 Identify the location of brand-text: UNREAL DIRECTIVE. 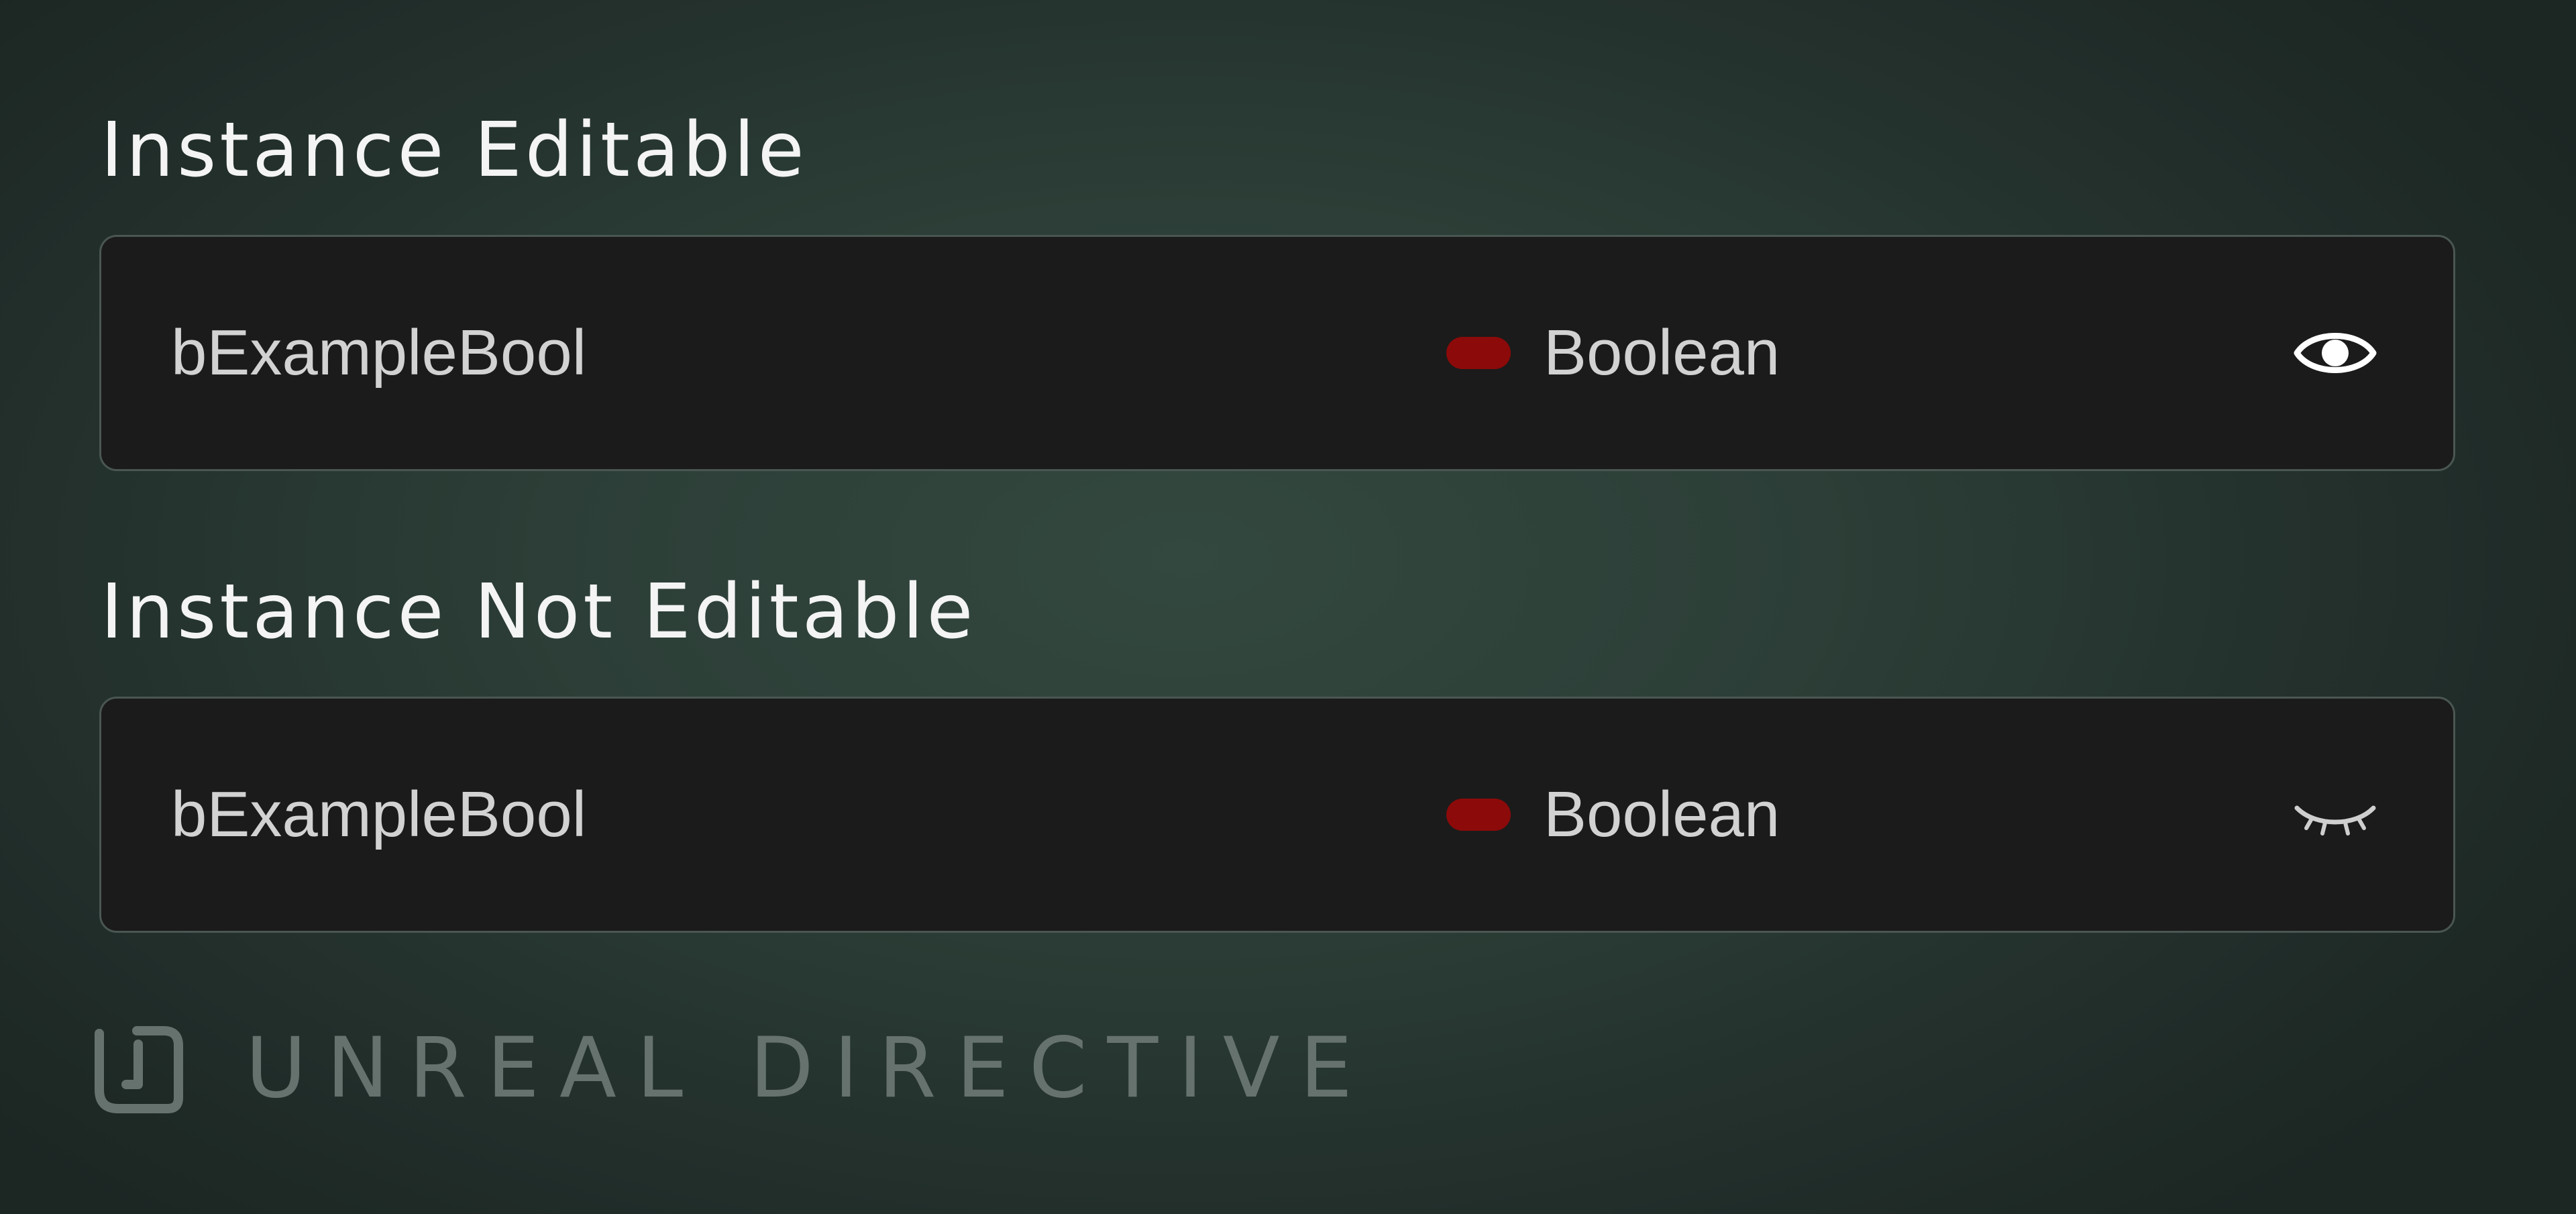
(809, 1068).